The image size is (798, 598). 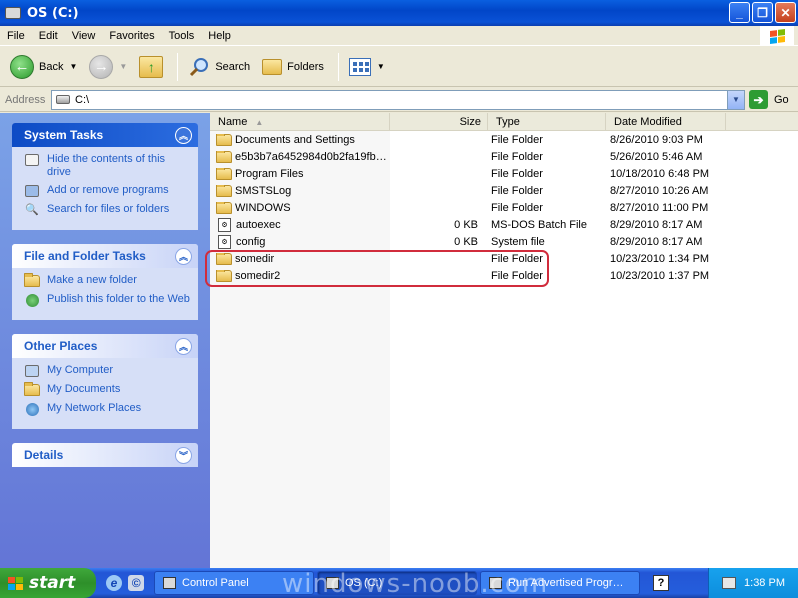 I want to click on new-folder-icon, so click(x=32, y=280).